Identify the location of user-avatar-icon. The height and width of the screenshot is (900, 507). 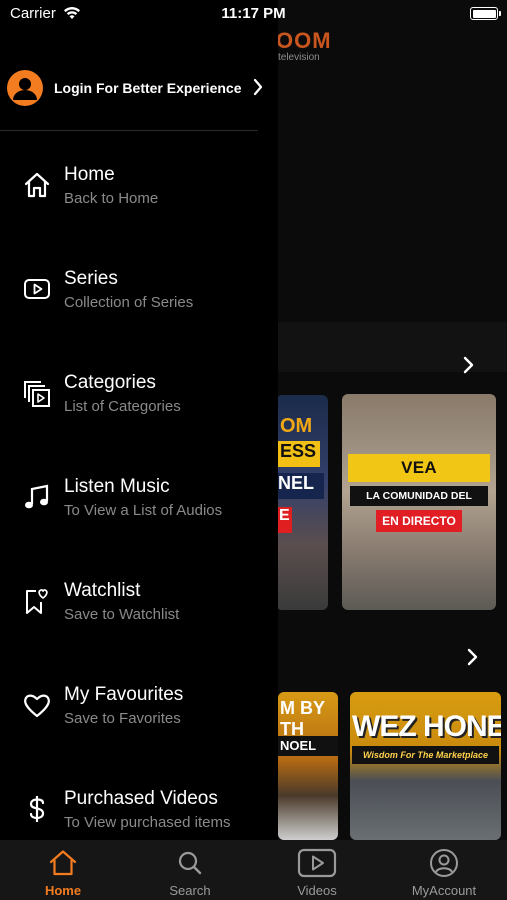
(25, 88).